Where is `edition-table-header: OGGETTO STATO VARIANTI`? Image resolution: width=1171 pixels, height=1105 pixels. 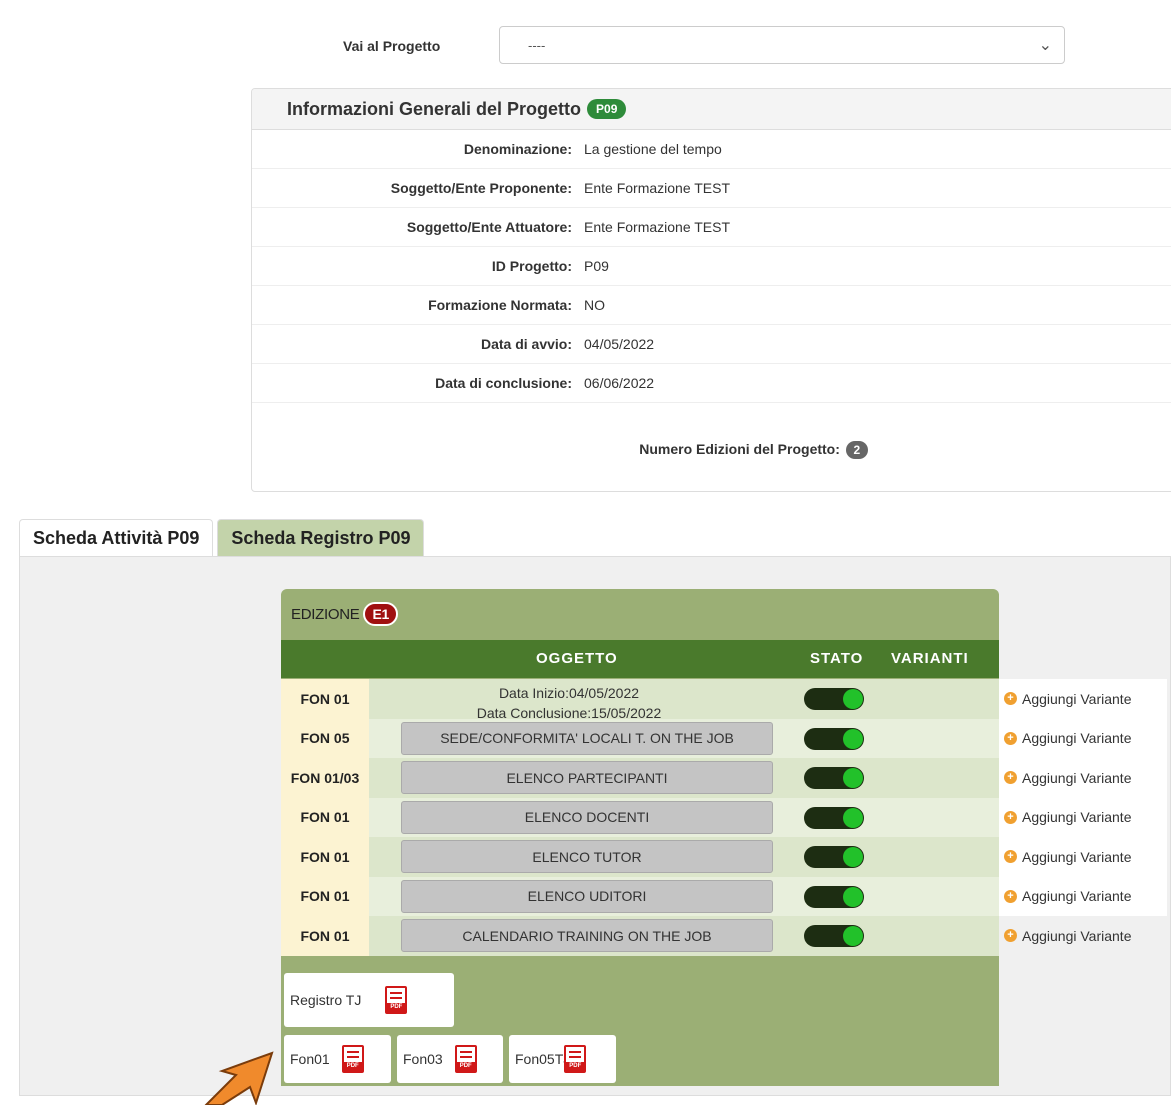 edition-table-header: OGGETTO STATO VARIANTI is located at coordinates (640, 659).